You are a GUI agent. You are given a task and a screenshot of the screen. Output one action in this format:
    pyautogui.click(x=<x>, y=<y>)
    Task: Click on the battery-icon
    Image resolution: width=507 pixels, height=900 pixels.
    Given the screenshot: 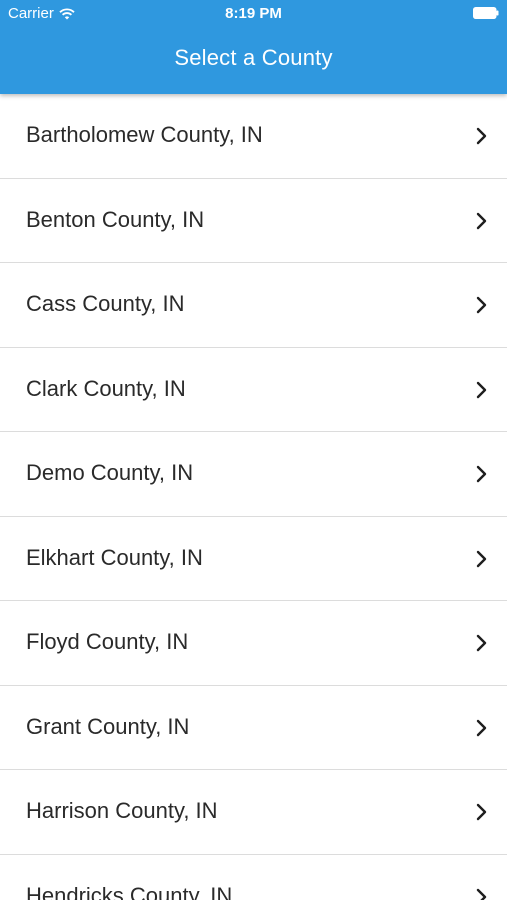 What is the action you would take?
    pyautogui.click(x=486, y=13)
    